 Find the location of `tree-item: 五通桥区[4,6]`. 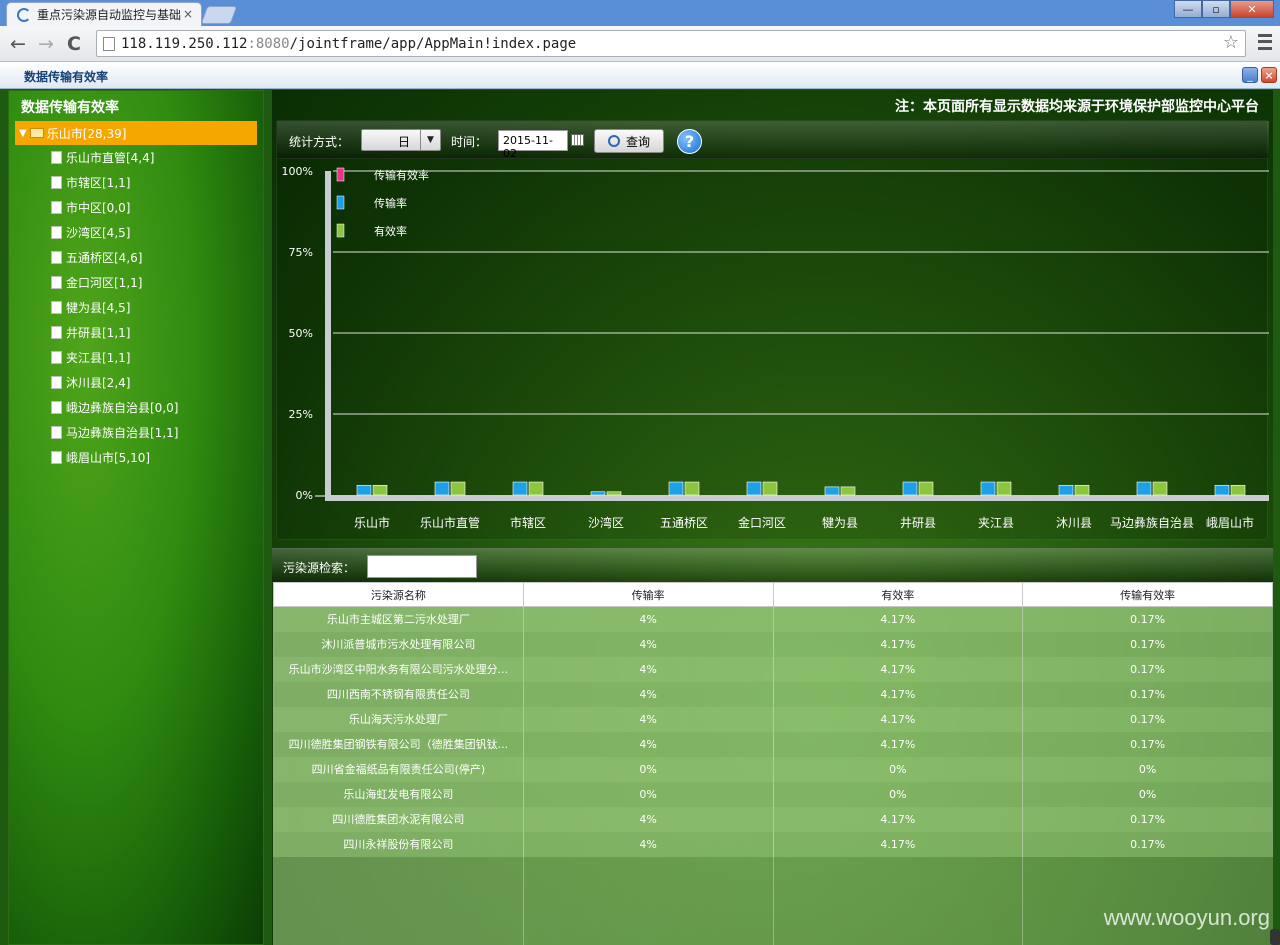

tree-item: 五通桥区[4,6] is located at coordinates (136, 257).